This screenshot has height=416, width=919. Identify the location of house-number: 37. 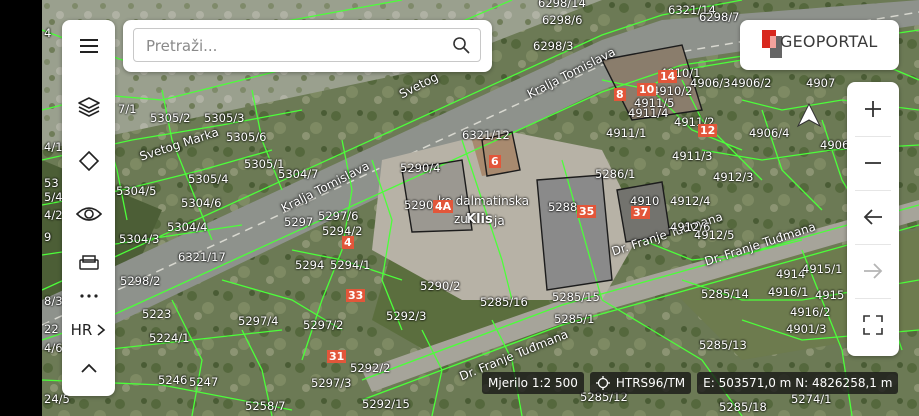
(641, 212).